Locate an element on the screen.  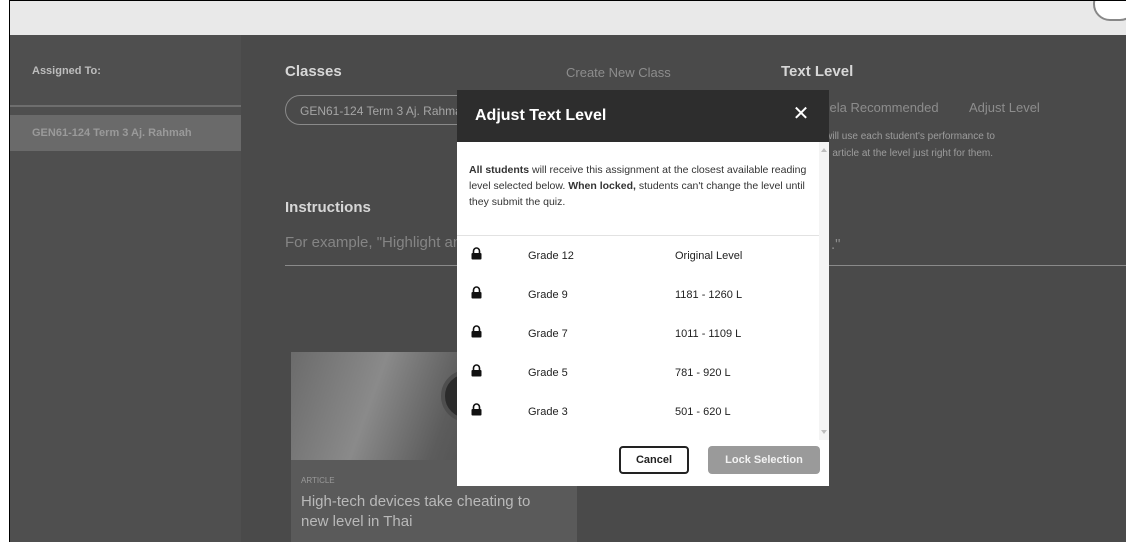
level-grade: Grade 3 is located at coordinates (548, 412).